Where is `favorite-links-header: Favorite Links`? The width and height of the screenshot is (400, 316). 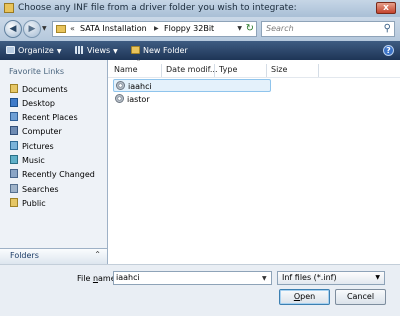 favorite-links-header: Favorite Links is located at coordinates (37, 71).